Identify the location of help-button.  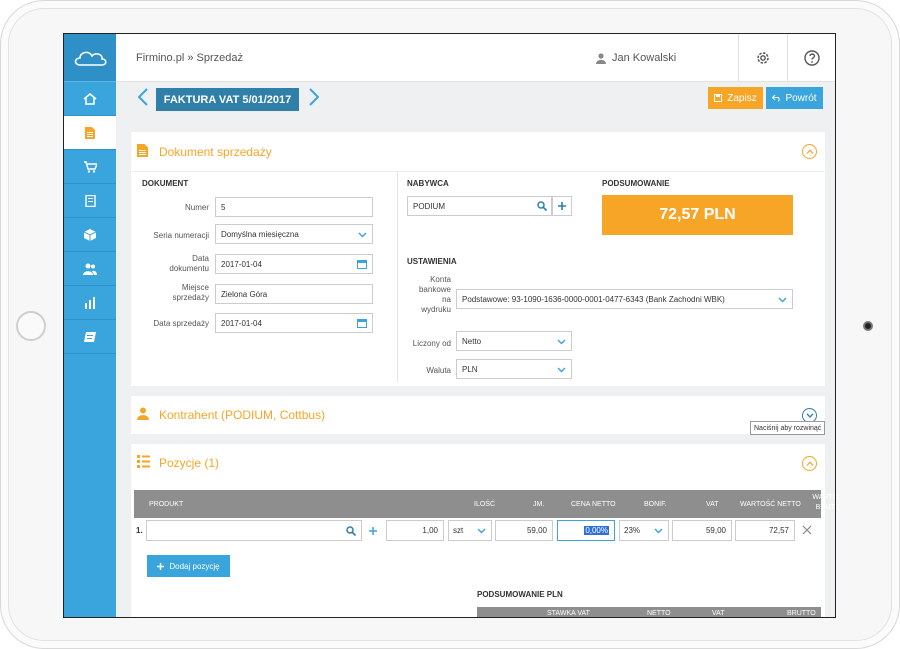
(811, 58).